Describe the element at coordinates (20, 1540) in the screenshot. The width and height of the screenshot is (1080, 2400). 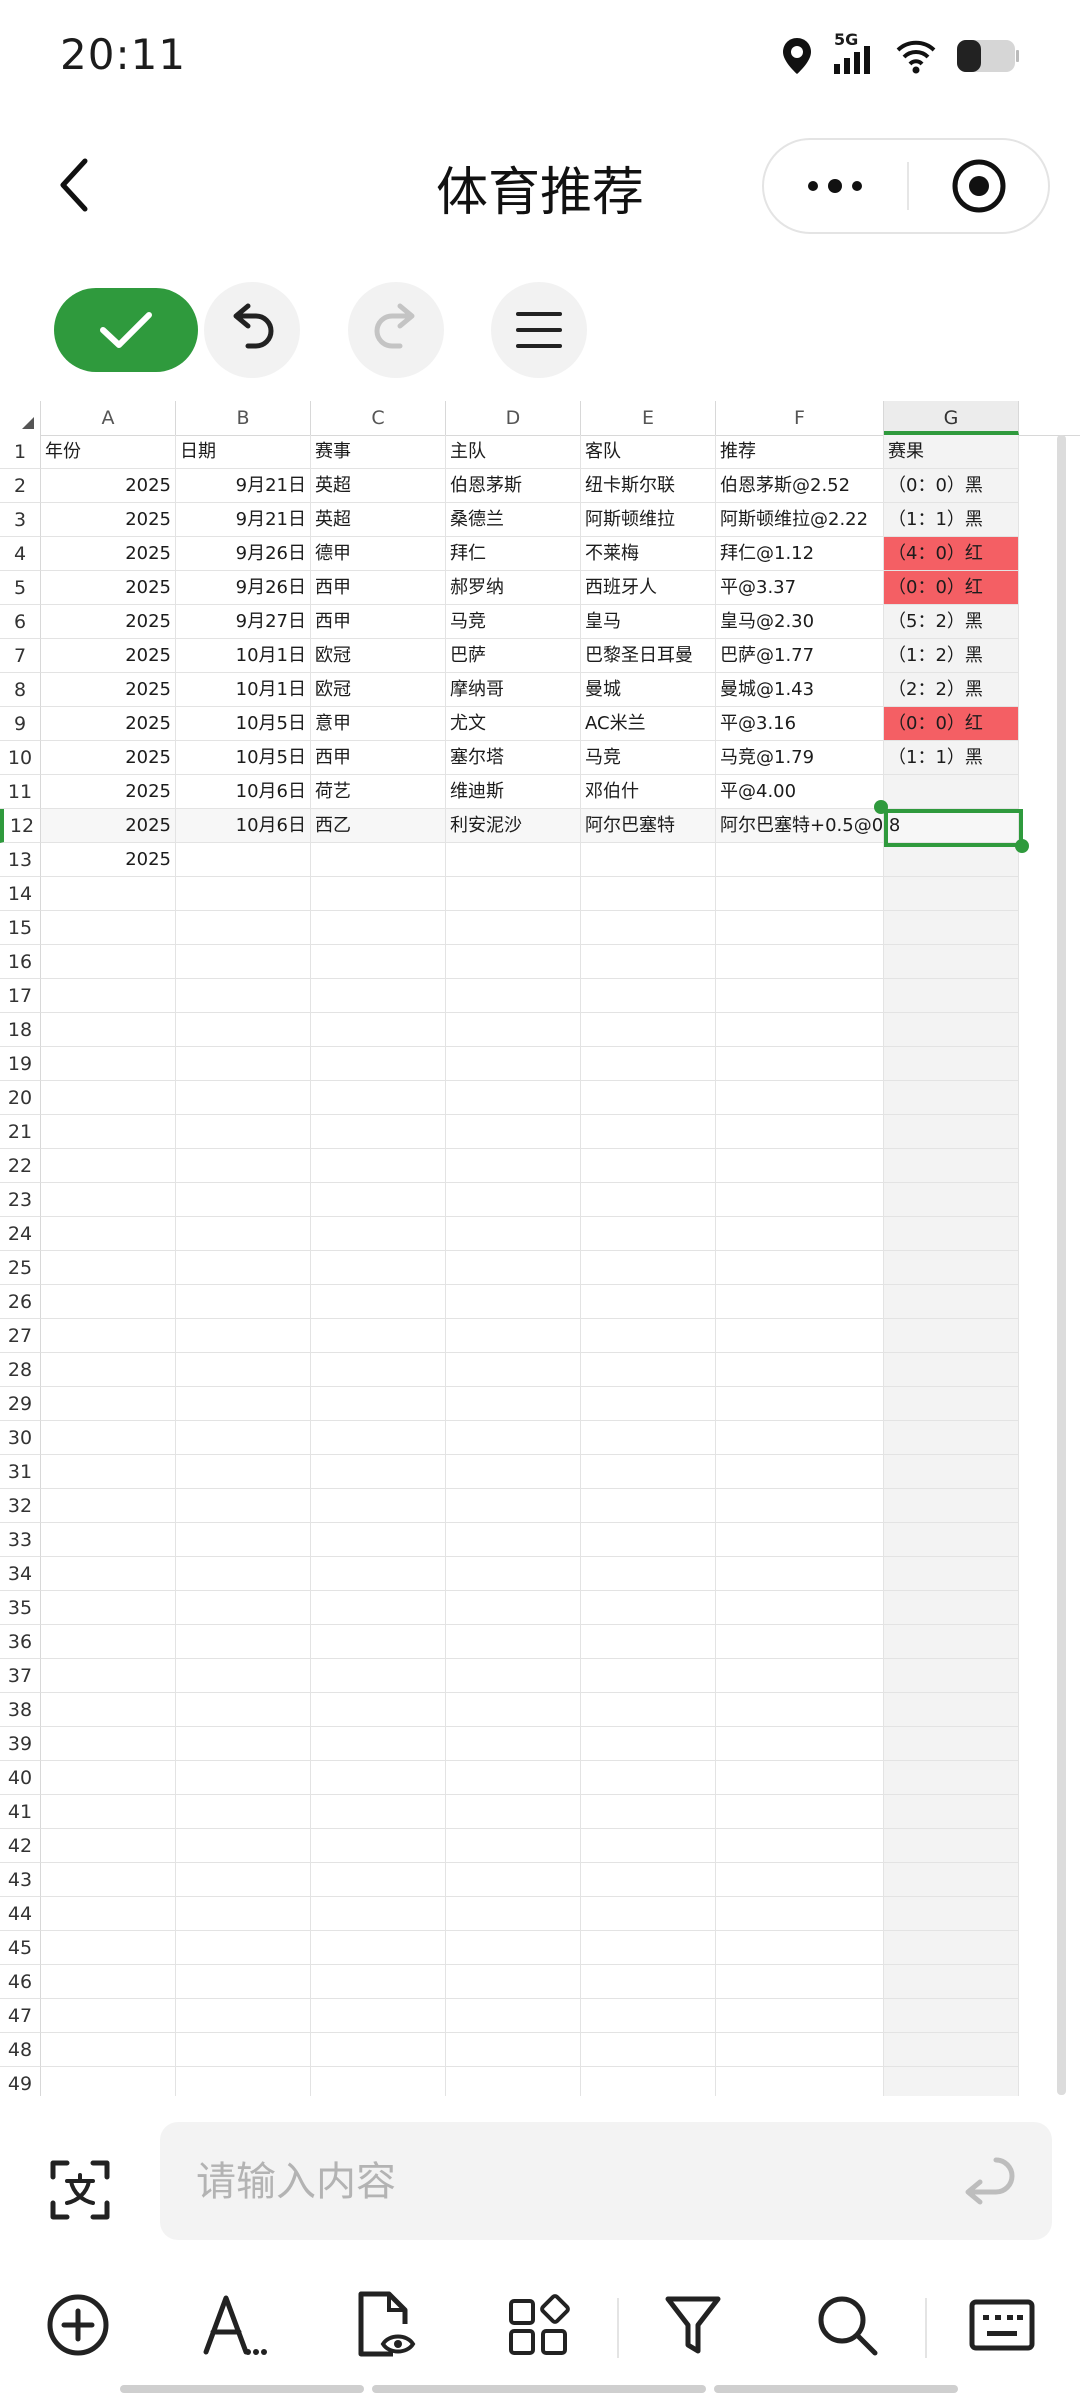
I see `row-header: 33` at that location.